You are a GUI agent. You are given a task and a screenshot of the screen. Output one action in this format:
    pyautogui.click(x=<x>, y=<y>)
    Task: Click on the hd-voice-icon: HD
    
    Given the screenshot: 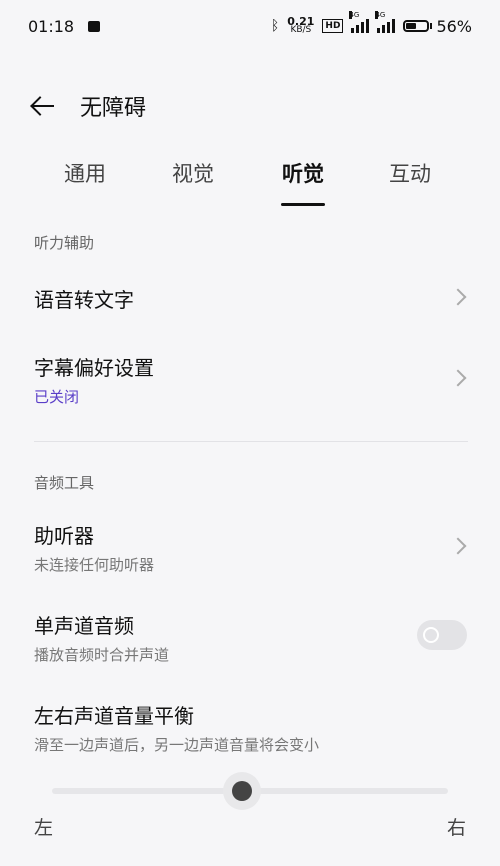 What is the action you would take?
    pyautogui.click(x=333, y=26)
    